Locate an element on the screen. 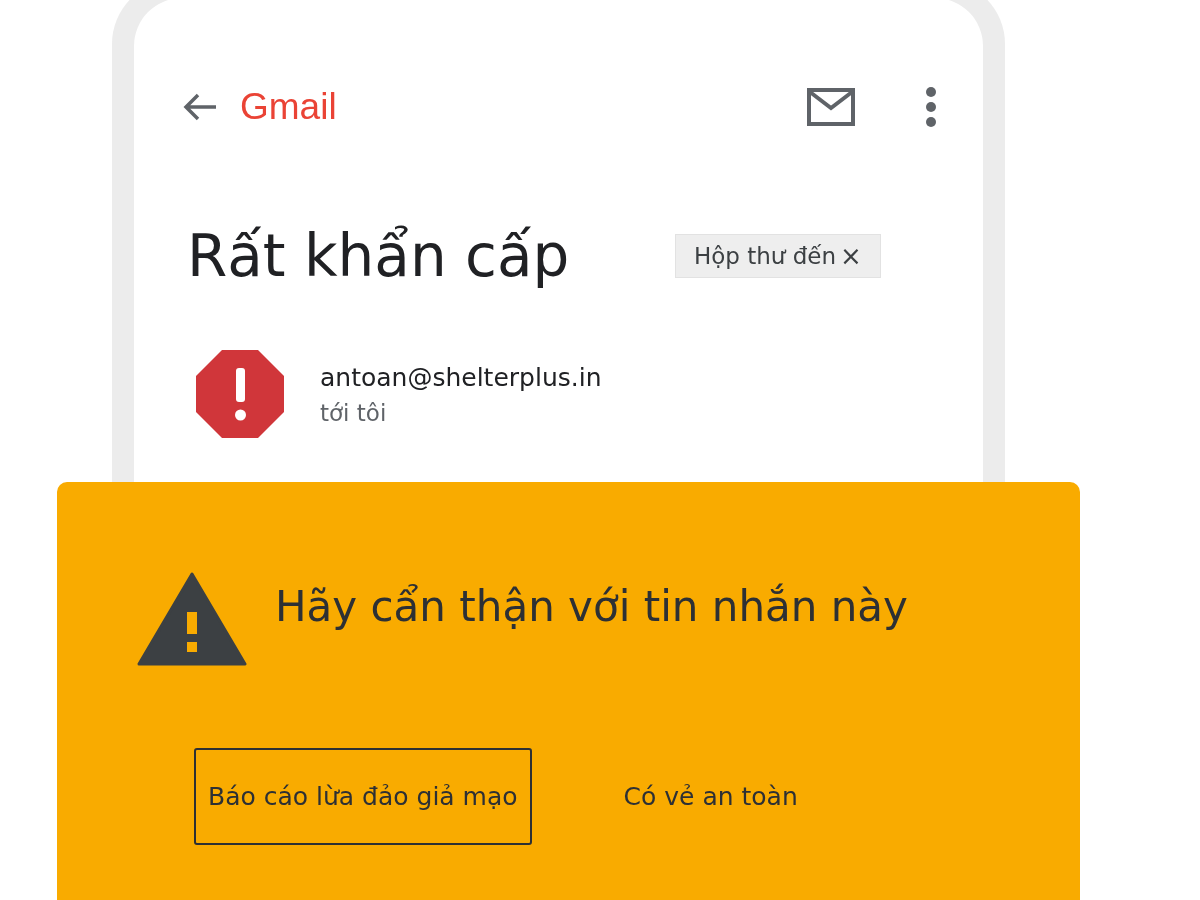  warning-triangle-icon is located at coordinates (192, 619).